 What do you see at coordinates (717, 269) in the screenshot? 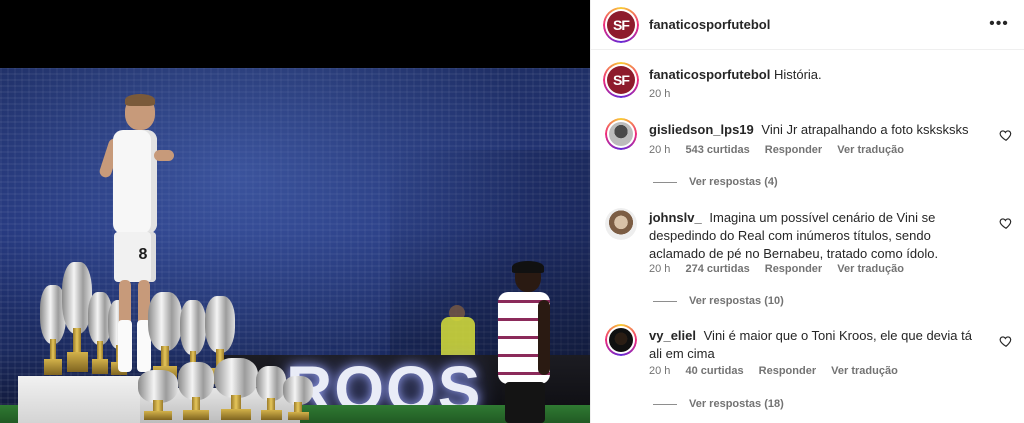
I see `comment-likes: 274 curtidas` at bounding box center [717, 269].